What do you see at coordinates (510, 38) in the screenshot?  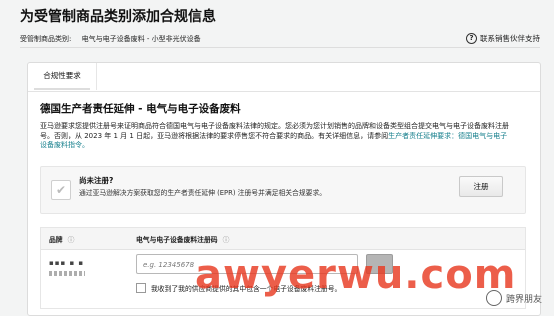 I see `seller-support-label: 联系销售伙伴支持` at bounding box center [510, 38].